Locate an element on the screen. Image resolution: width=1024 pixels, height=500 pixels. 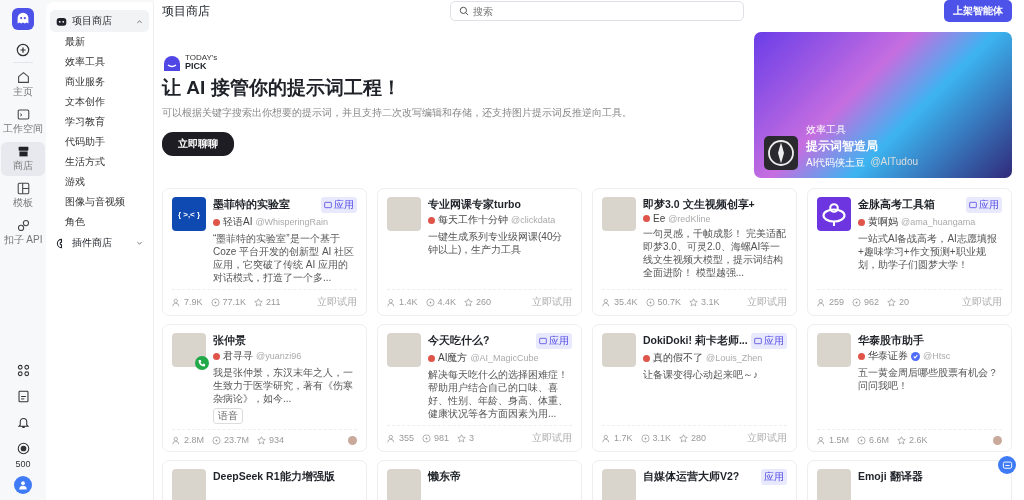
rail-item: 主页 is located at coordinates (23, 85).